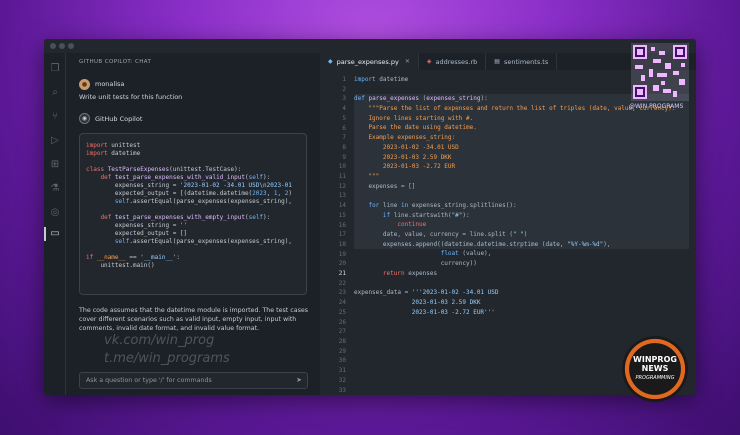 The height and width of the screenshot is (435, 740). Describe the element at coordinates (342, 244) in the screenshot. I see `line-number: 18` at that location.